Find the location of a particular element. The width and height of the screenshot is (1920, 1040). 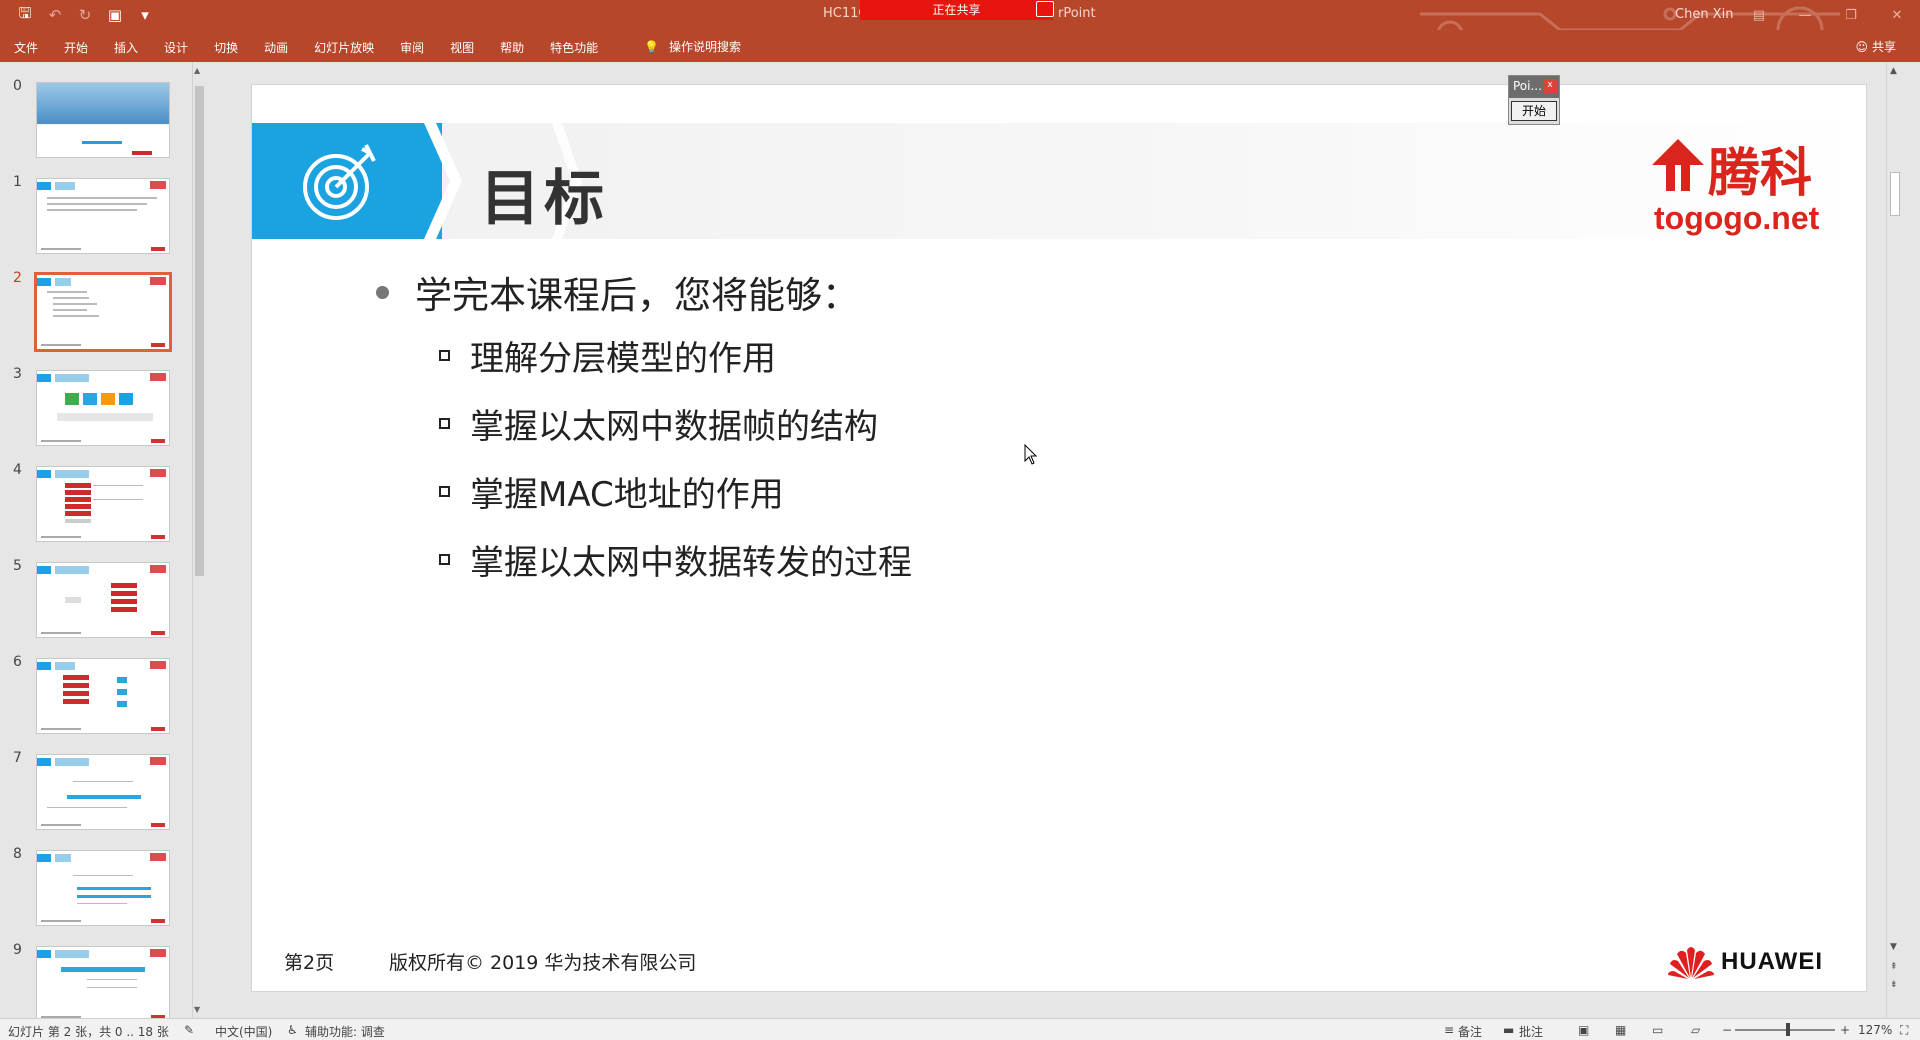

slideshow-view-icon: ▱ is located at coordinates (1695, 1030).